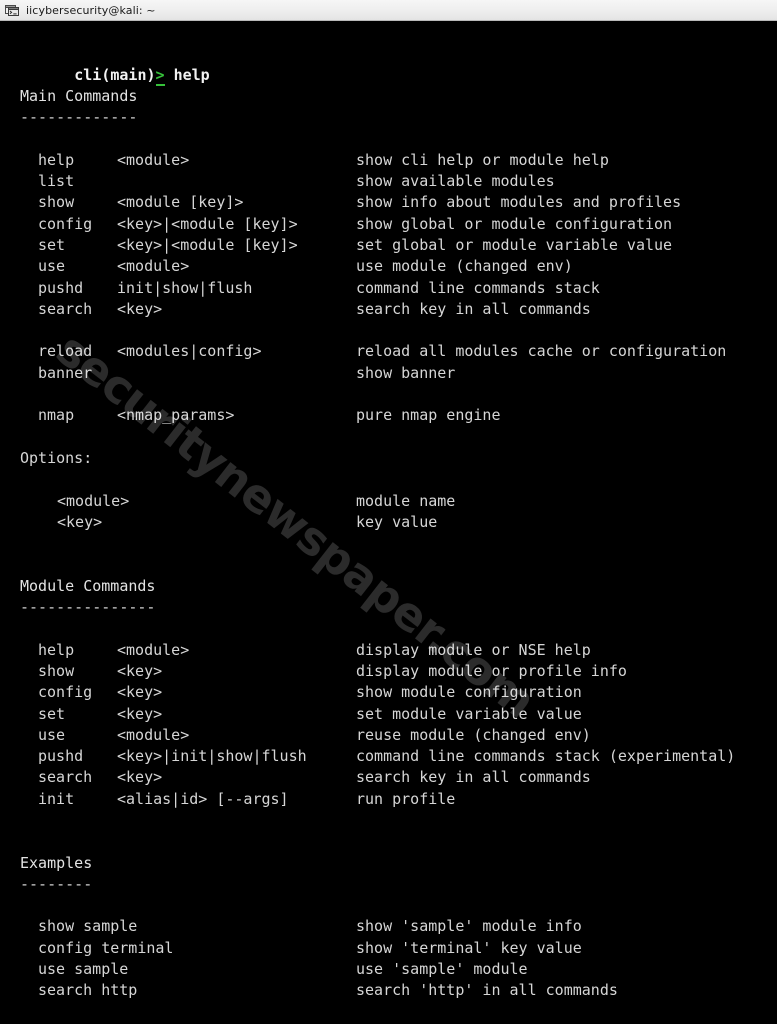 Image resolution: width=777 pixels, height=1024 pixels. Describe the element at coordinates (482, 159) in the screenshot. I see `command-desc: show cli help or module help` at that location.